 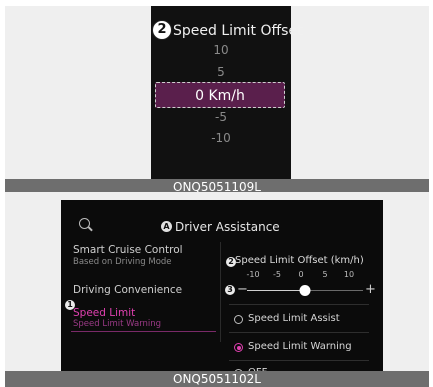 I want to click on menu-item-speed-limit: Speed Limit, so click(x=104, y=313).